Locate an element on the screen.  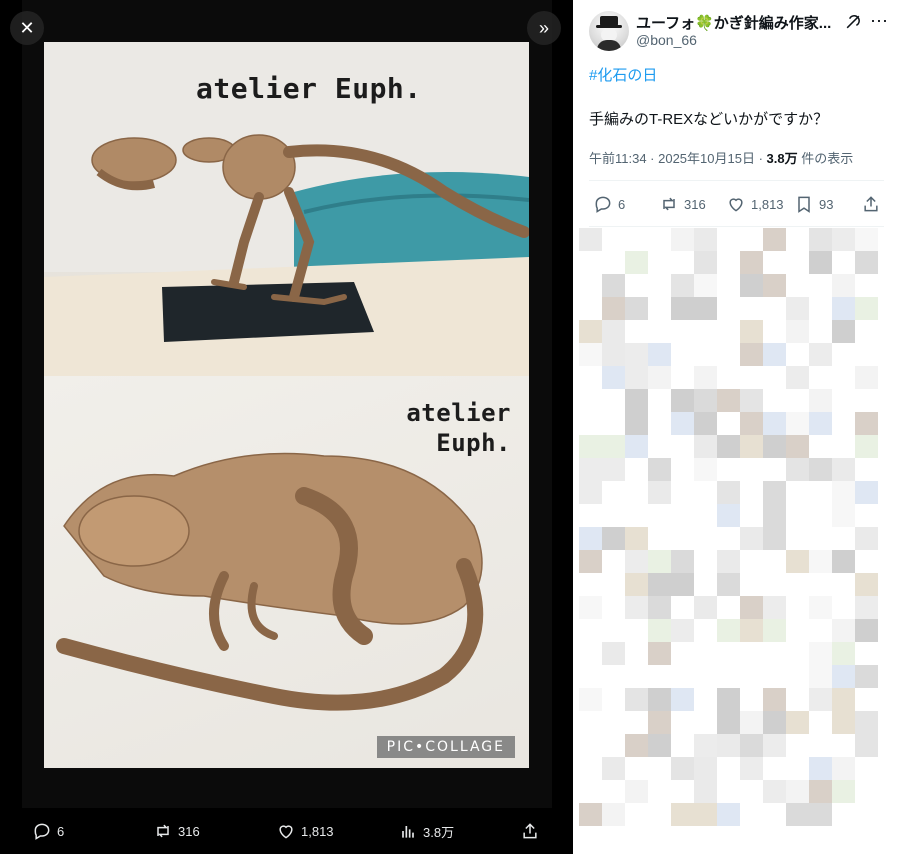
close-button: ✕ is located at coordinates (27, 28).